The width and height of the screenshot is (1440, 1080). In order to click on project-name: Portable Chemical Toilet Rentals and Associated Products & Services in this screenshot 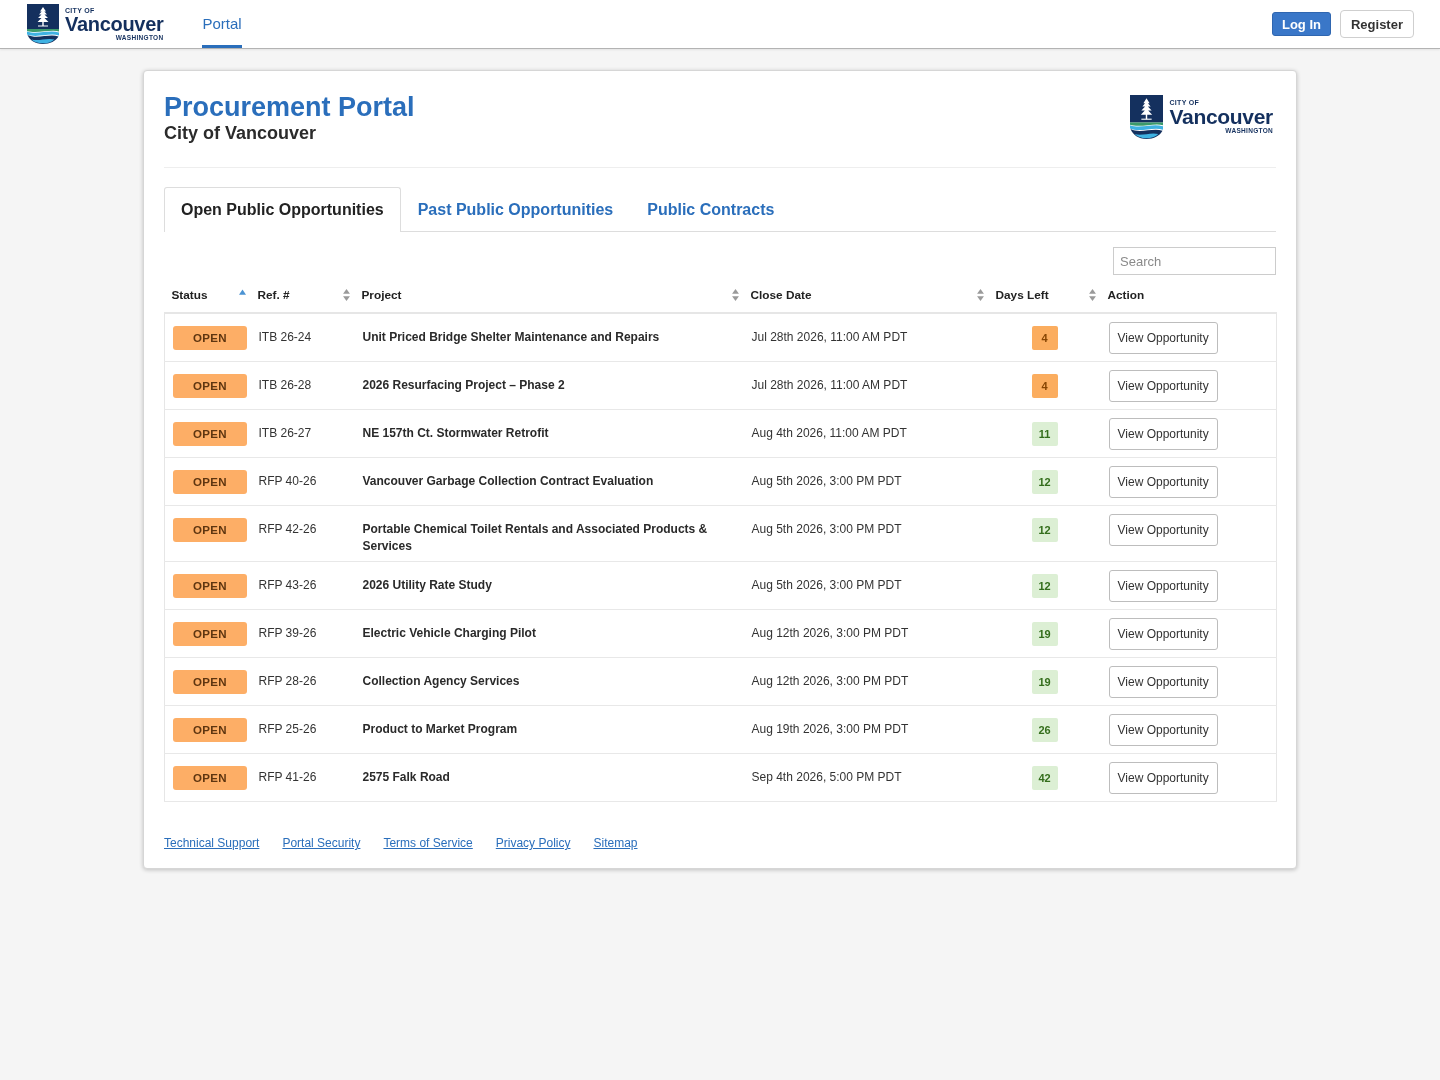, I will do `click(535, 537)`.